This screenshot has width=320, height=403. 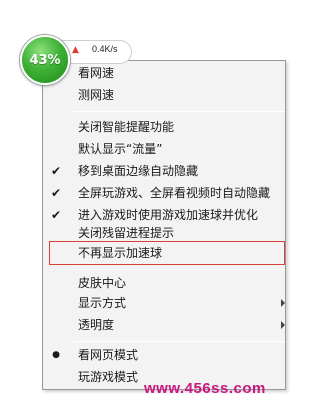 I want to click on menu-item-label: 进入游戏时使用游戏加速球并优化, so click(x=168, y=215).